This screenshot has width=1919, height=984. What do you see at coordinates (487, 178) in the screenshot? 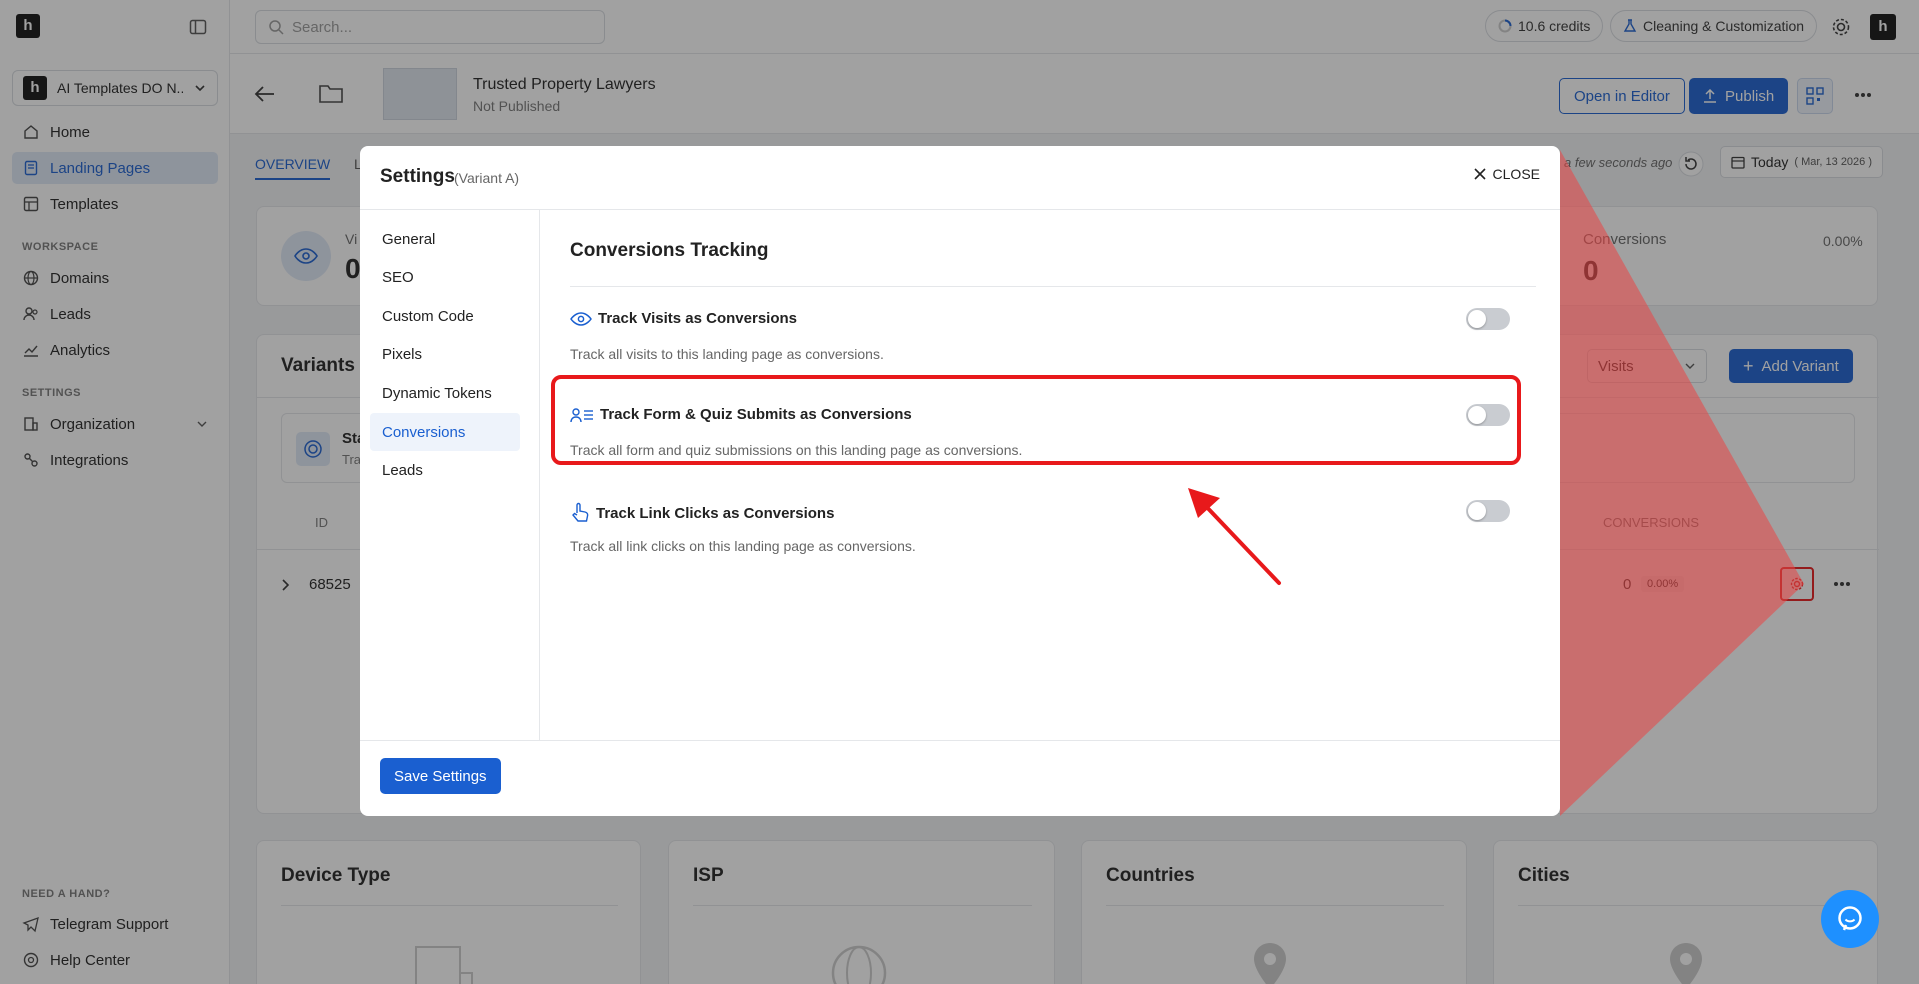
I see `modal-subtitle: (Variant A)` at bounding box center [487, 178].